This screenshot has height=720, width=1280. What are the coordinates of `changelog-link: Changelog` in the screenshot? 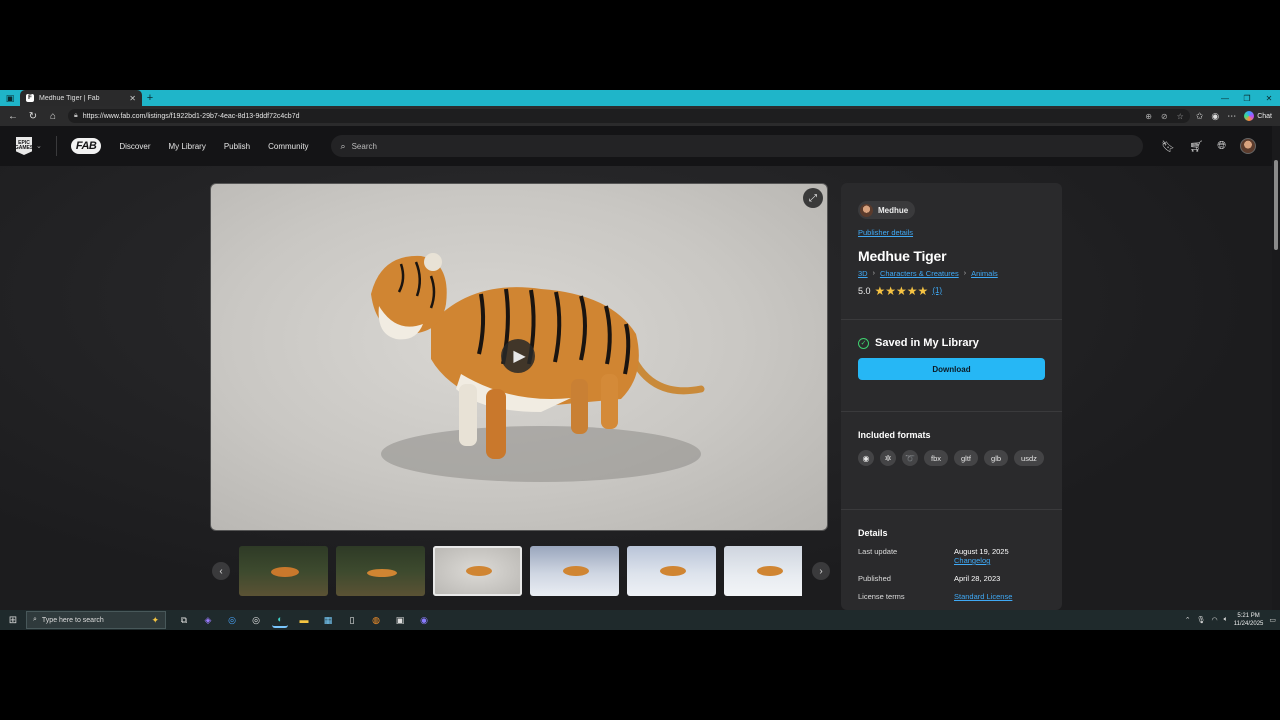 It's located at (981, 560).